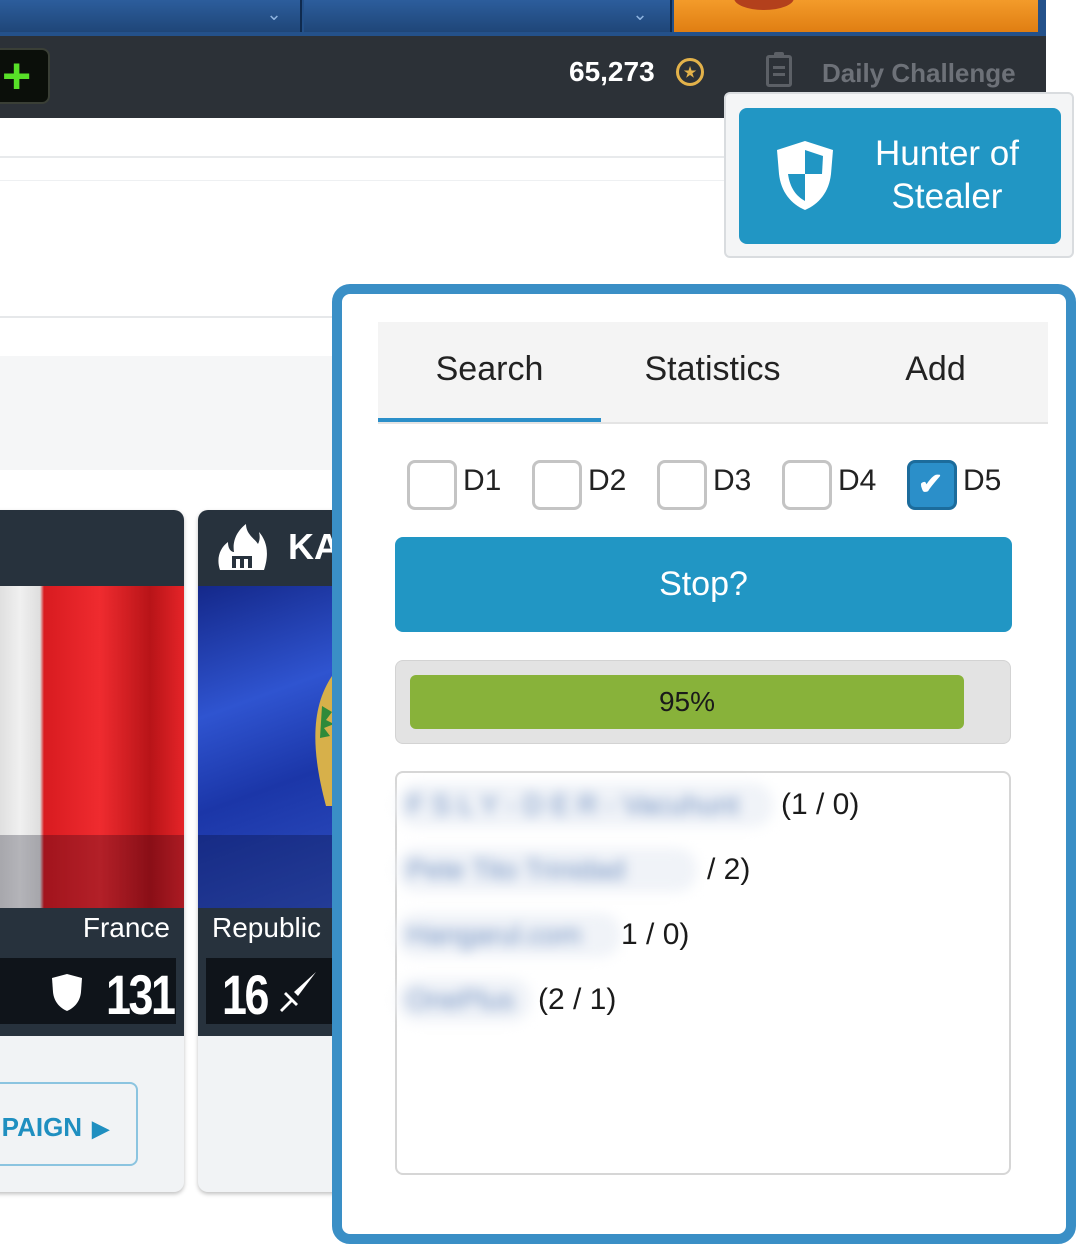 The height and width of the screenshot is (1251, 1080). I want to click on result-count: (2 / 1), so click(577, 999).